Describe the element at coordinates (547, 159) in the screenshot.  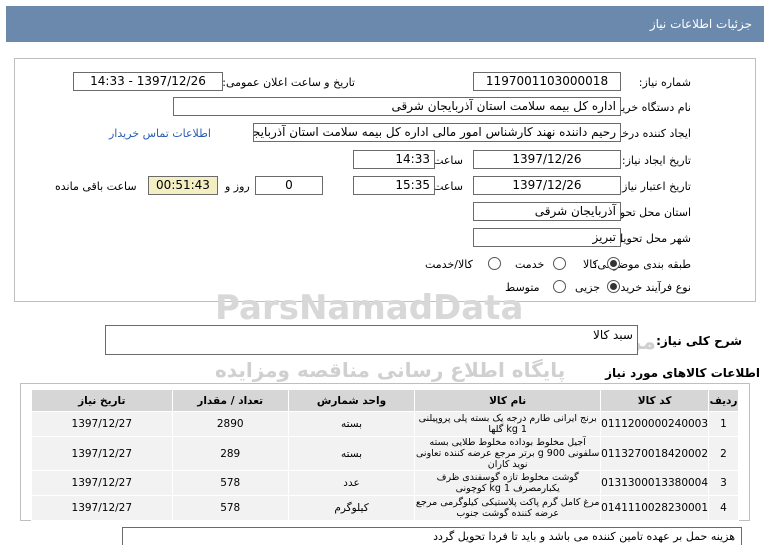
I see `created-date-field: 1397/12/26` at that location.